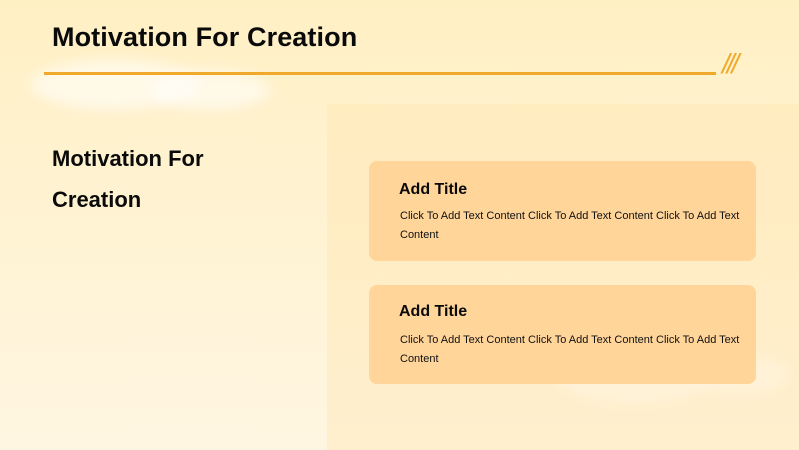 This screenshot has width=799, height=450. Describe the element at coordinates (172, 179) in the screenshot. I see `section-title: Motivation For Creation` at that location.